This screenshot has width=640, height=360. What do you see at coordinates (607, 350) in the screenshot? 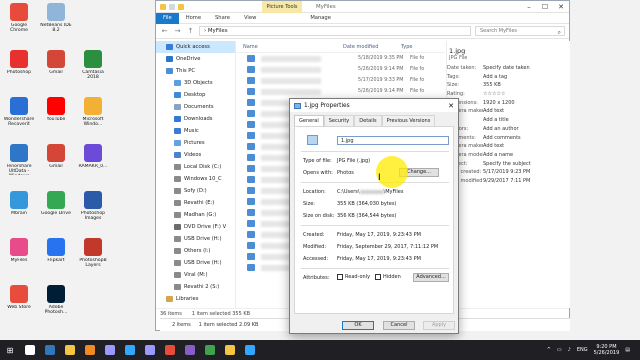
I see `clock: 9:20 PM 5/26/2019` at bounding box center [607, 350].